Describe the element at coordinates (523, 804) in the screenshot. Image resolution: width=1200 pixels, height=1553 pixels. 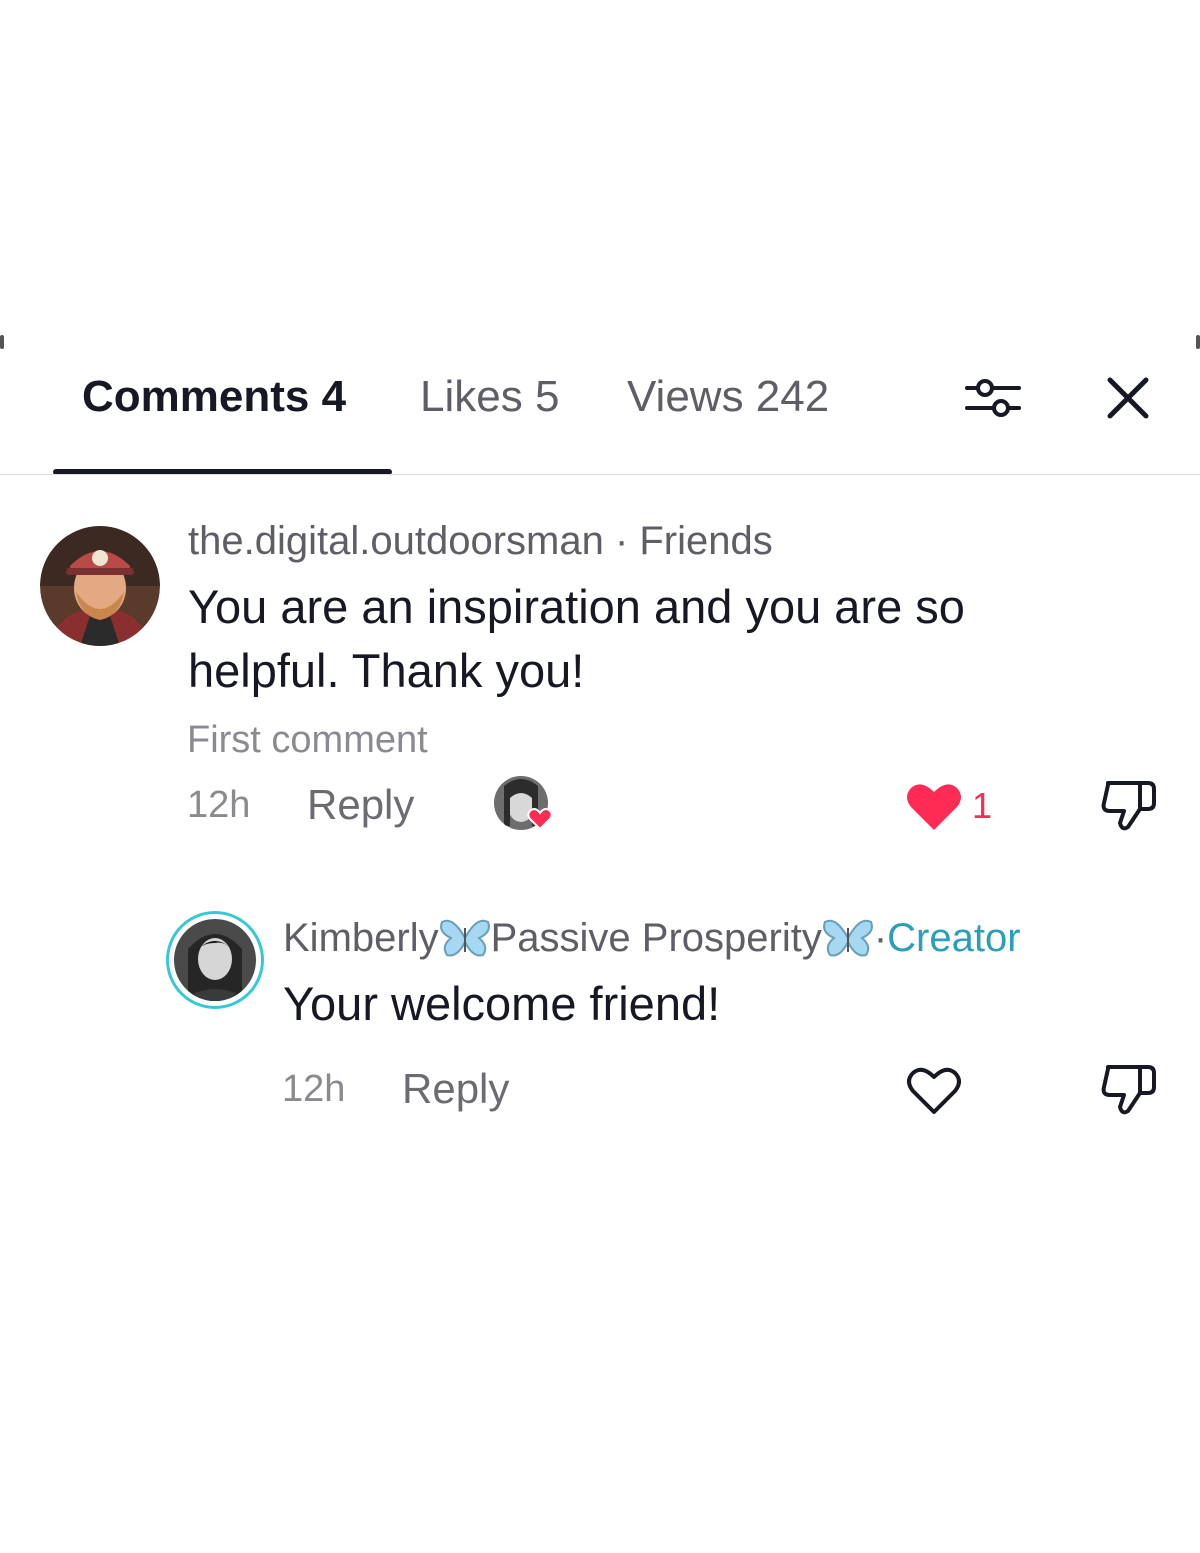
I see `creator-liked-avatar` at that location.